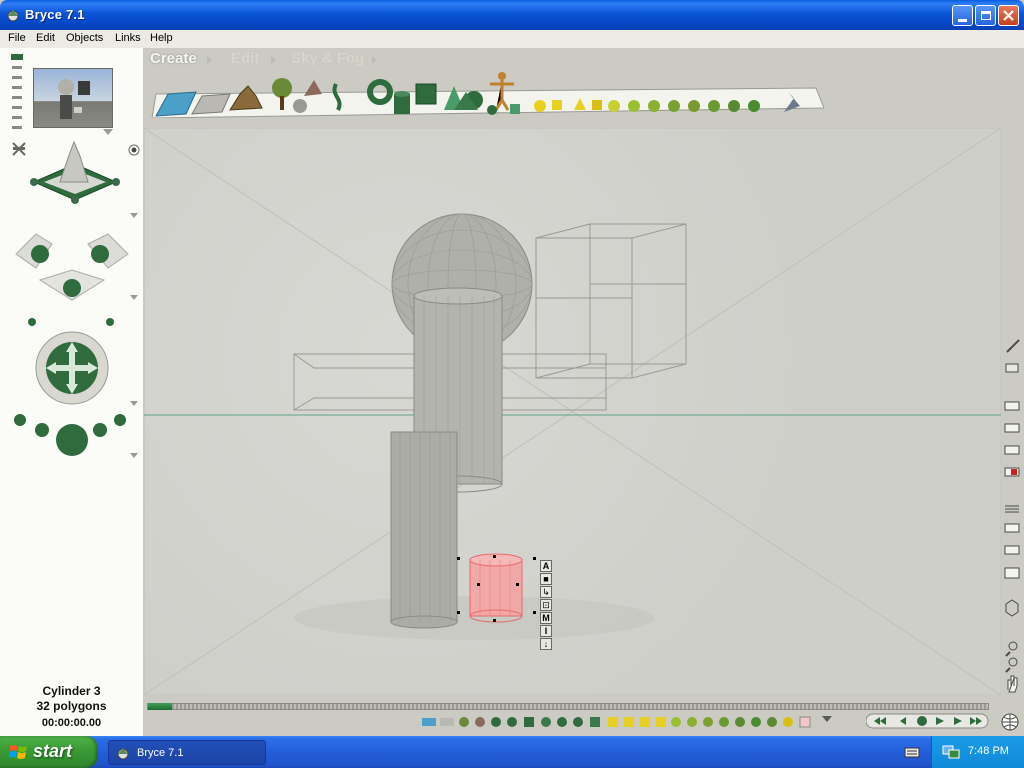 This screenshot has width=1024, height=768. Describe the element at coordinates (1012, 406) in the screenshot. I see `view-1-icon` at that location.